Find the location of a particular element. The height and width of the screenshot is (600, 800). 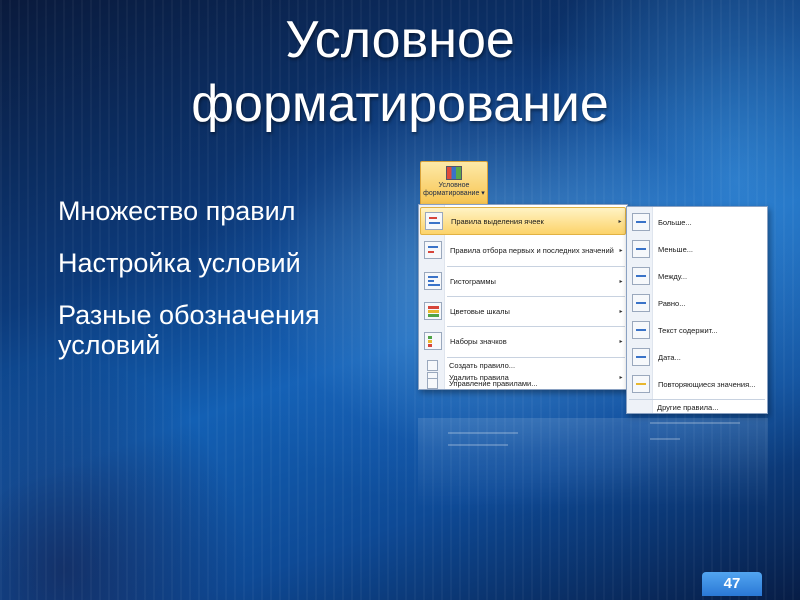

manage-rules-icon is located at coordinates (432, 383).